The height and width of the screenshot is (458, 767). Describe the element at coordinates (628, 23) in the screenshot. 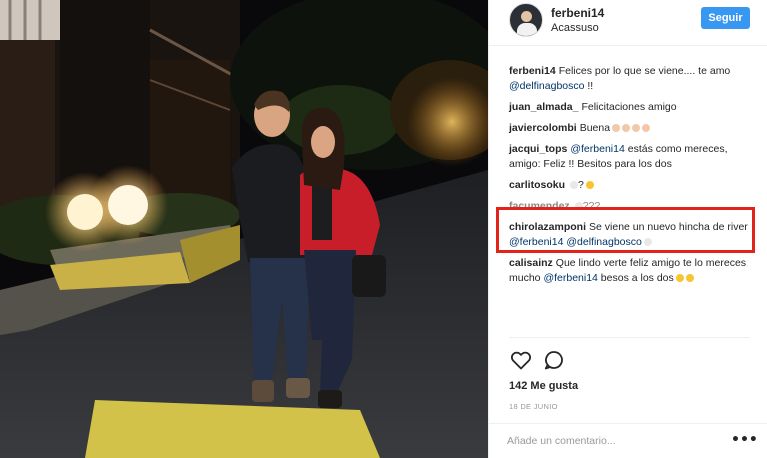

I see `post-header: ferbeni14 Acassuso Seguir` at that location.